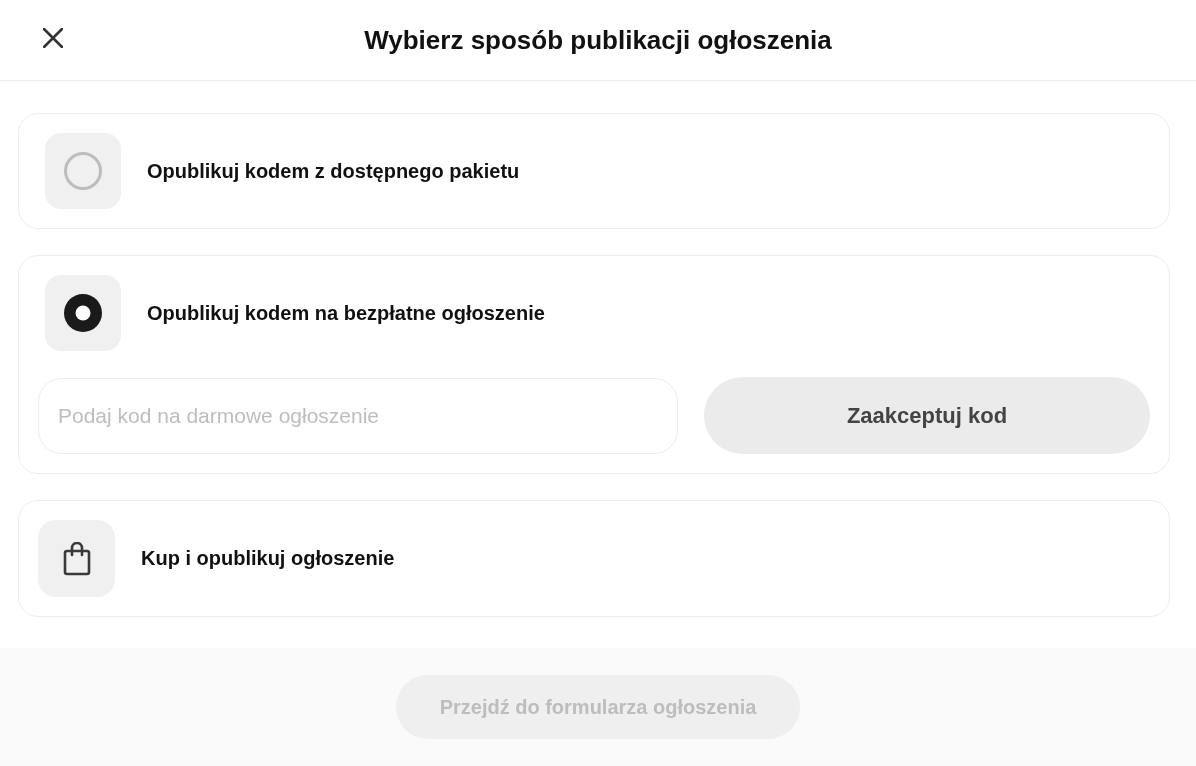  What do you see at coordinates (346, 313) in the screenshot?
I see `option-label: Opublikuj kodem na bezpłatne ogłoszenie` at bounding box center [346, 313].